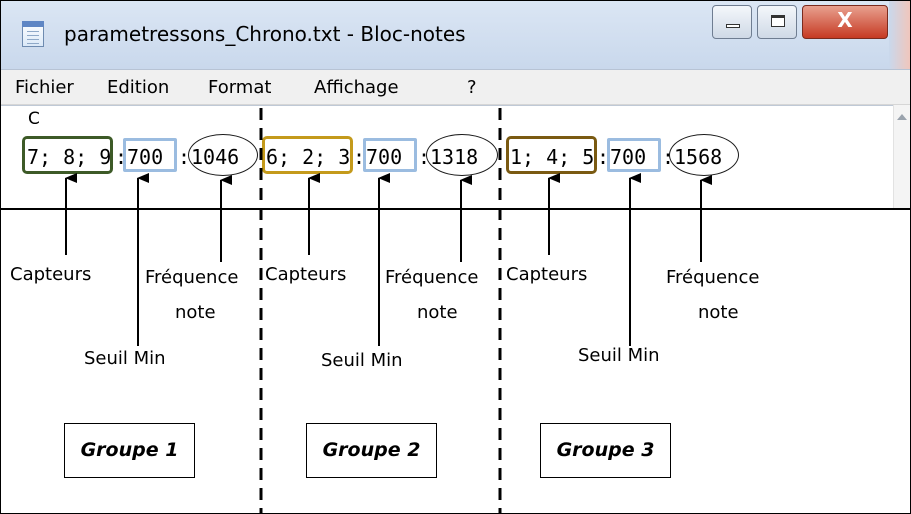 The width and height of the screenshot is (911, 514). I want to click on group1-box: Groupe 1, so click(129, 450).